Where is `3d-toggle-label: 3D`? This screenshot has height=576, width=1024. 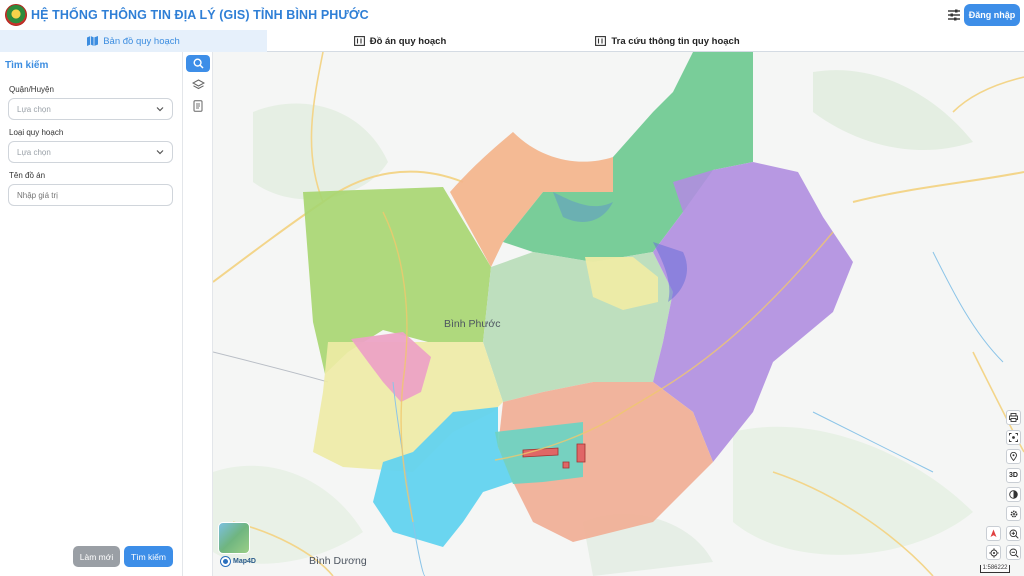
3d-toggle-label: 3D is located at coordinates (1013, 475).